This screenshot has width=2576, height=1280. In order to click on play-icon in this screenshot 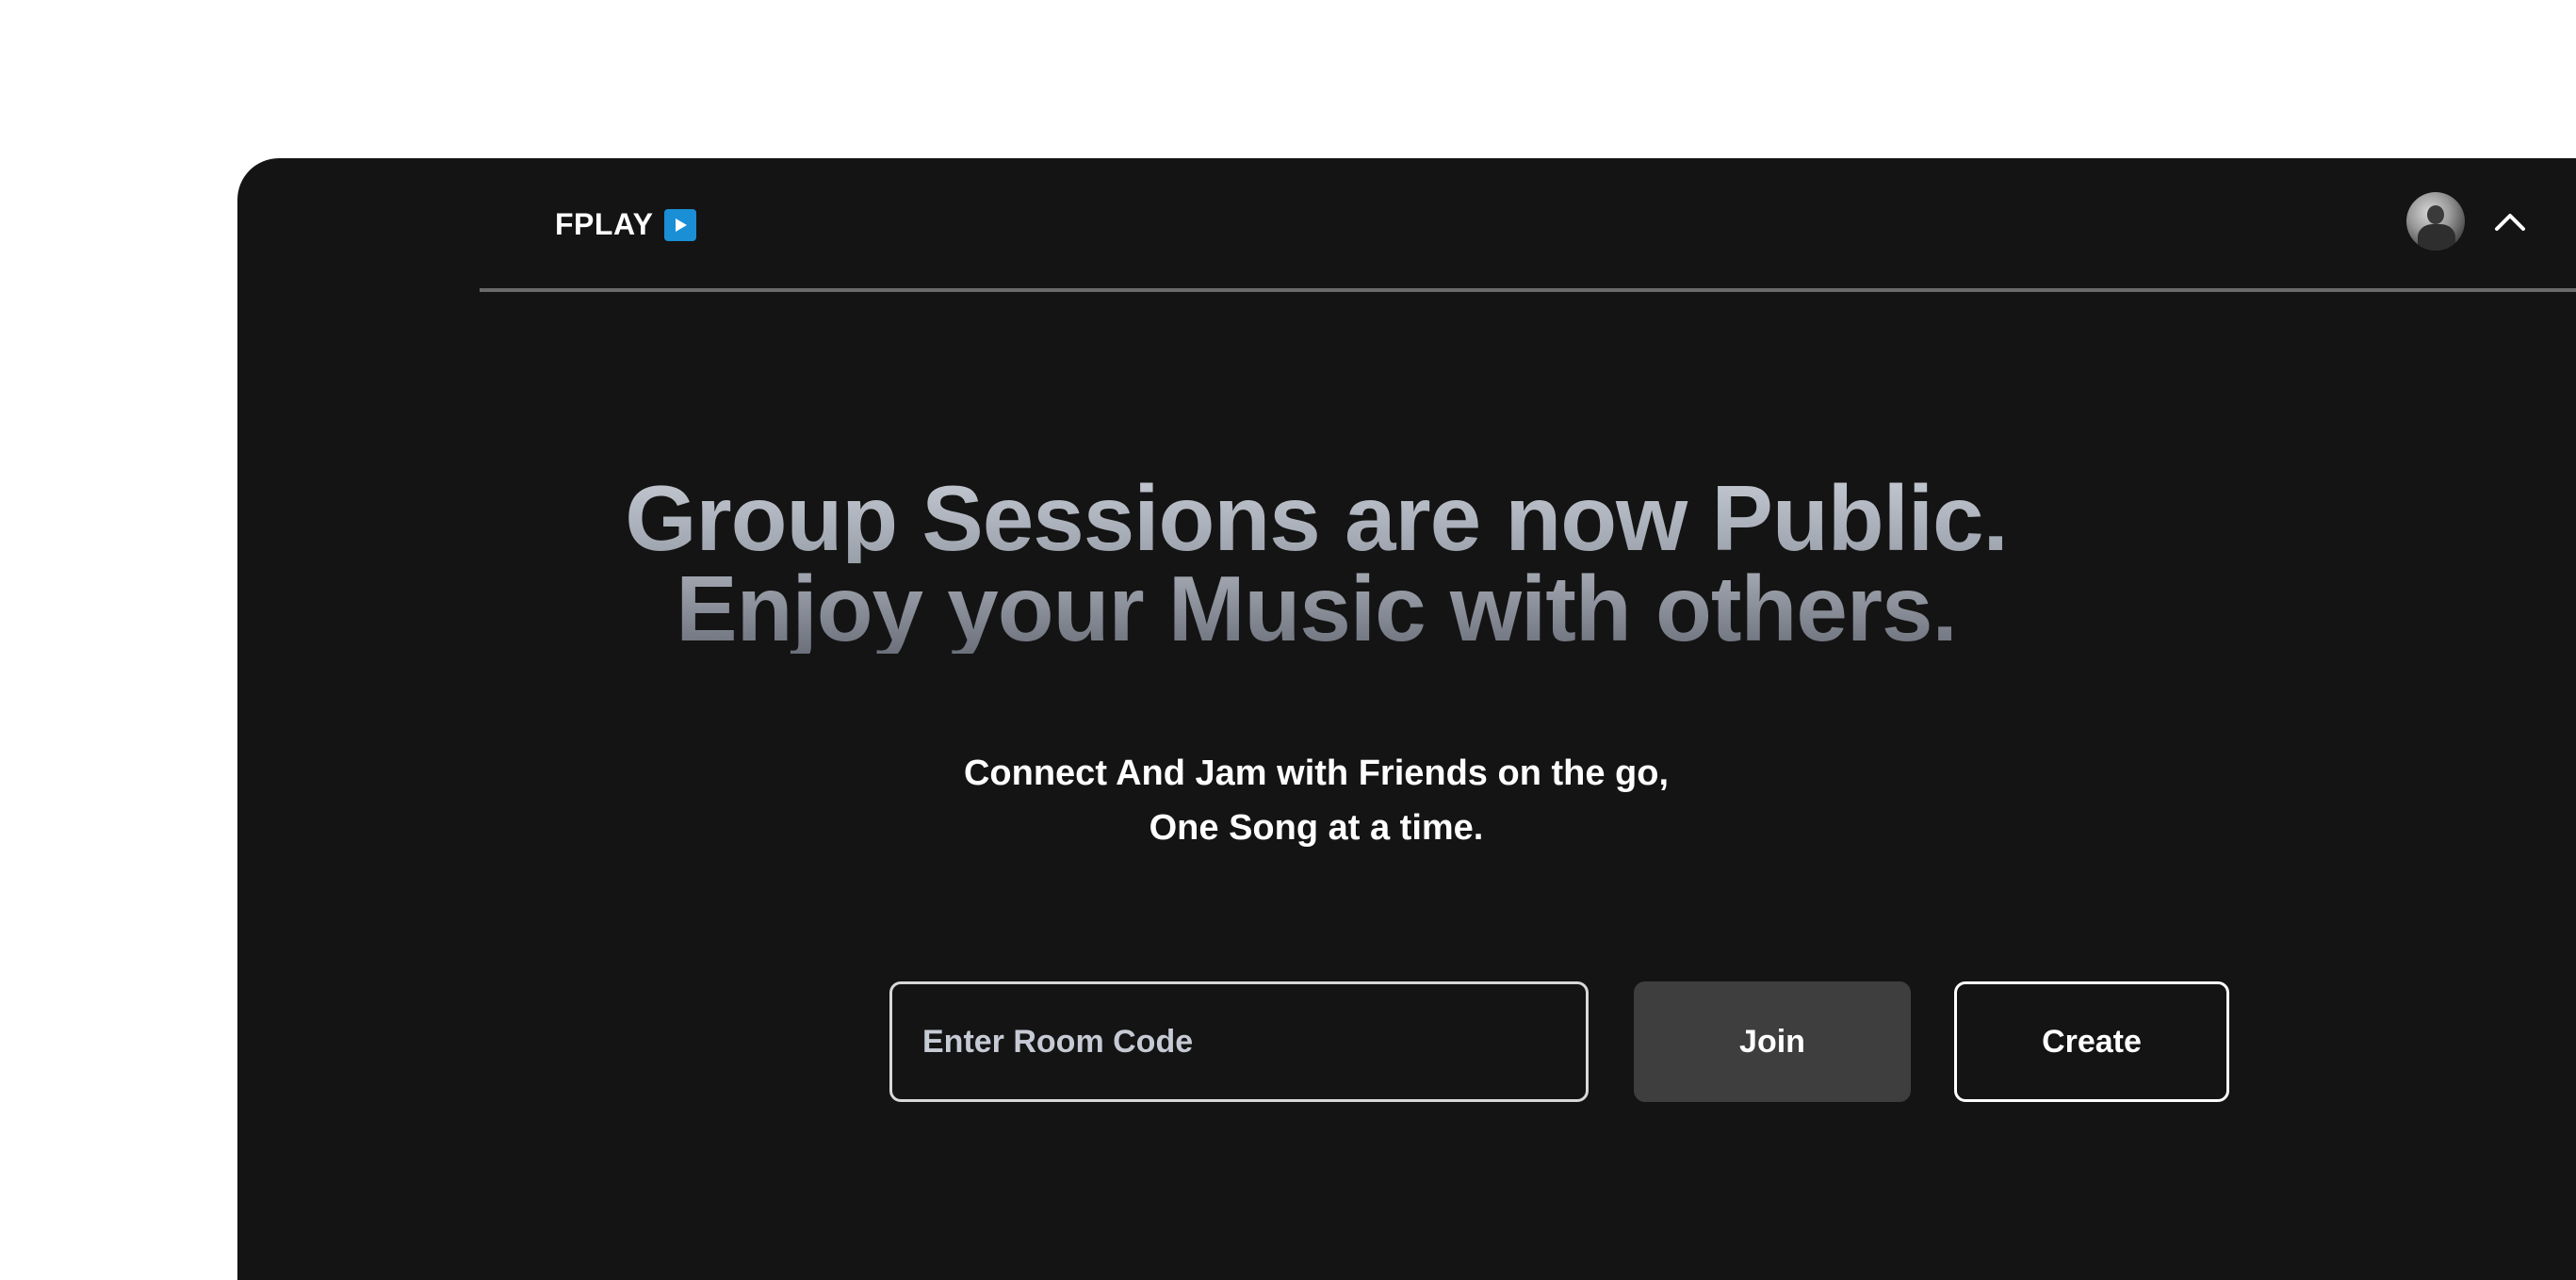, I will do `click(680, 225)`.